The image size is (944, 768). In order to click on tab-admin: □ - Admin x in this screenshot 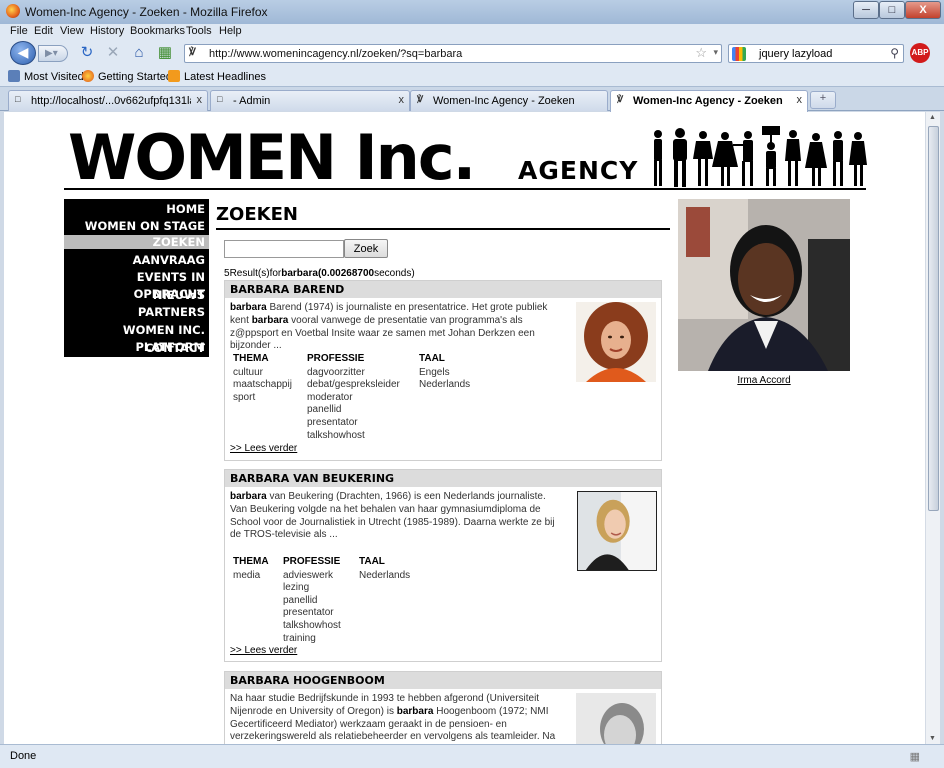, I will do `click(310, 100)`.